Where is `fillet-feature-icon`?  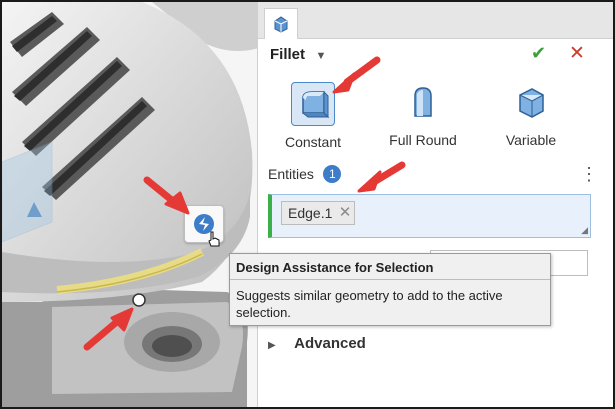
fillet-feature-icon is located at coordinates (281, 24).